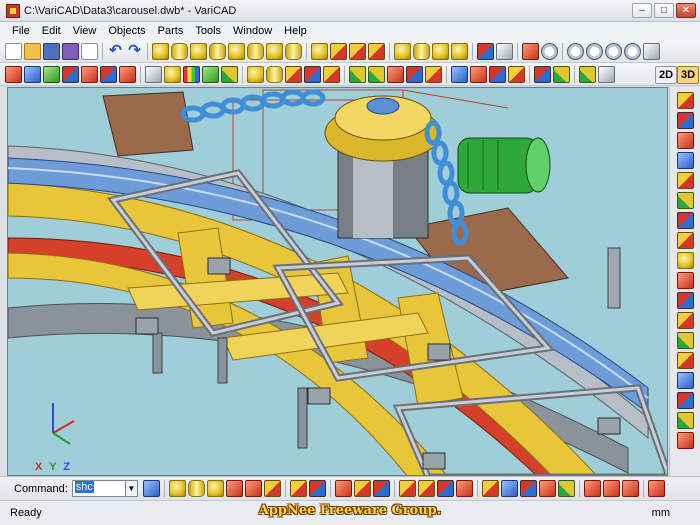 The height and width of the screenshot is (525, 700). I want to click on close-button: ✕, so click(686, 10).